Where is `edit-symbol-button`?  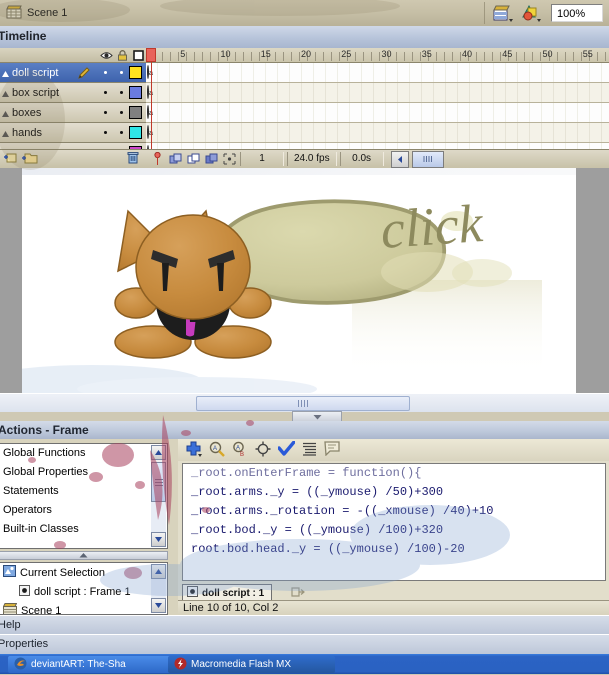 edit-symbol-button is located at coordinates (531, 13).